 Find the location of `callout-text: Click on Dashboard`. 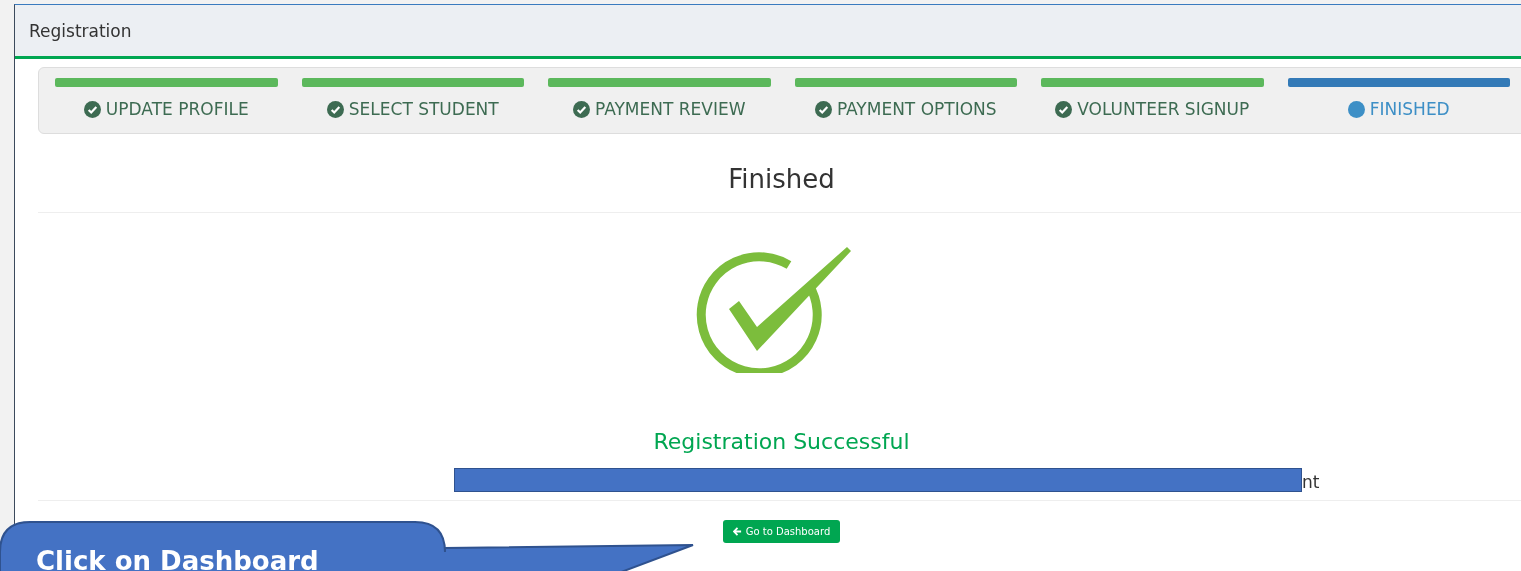

callout-text: Click on Dashboard is located at coordinates (177, 558).